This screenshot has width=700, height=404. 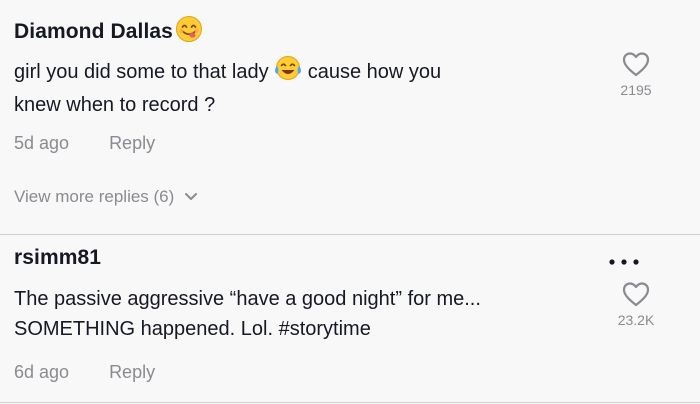 I want to click on comment-username: Diamond Dallas, so click(x=108, y=32).